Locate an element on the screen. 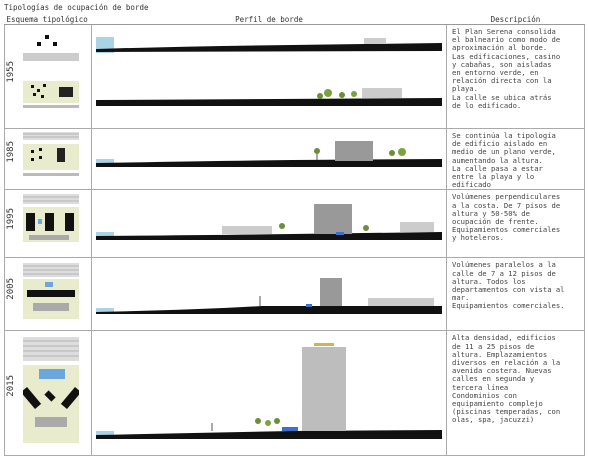  header-description: Descripción is located at coordinates (515, 19).